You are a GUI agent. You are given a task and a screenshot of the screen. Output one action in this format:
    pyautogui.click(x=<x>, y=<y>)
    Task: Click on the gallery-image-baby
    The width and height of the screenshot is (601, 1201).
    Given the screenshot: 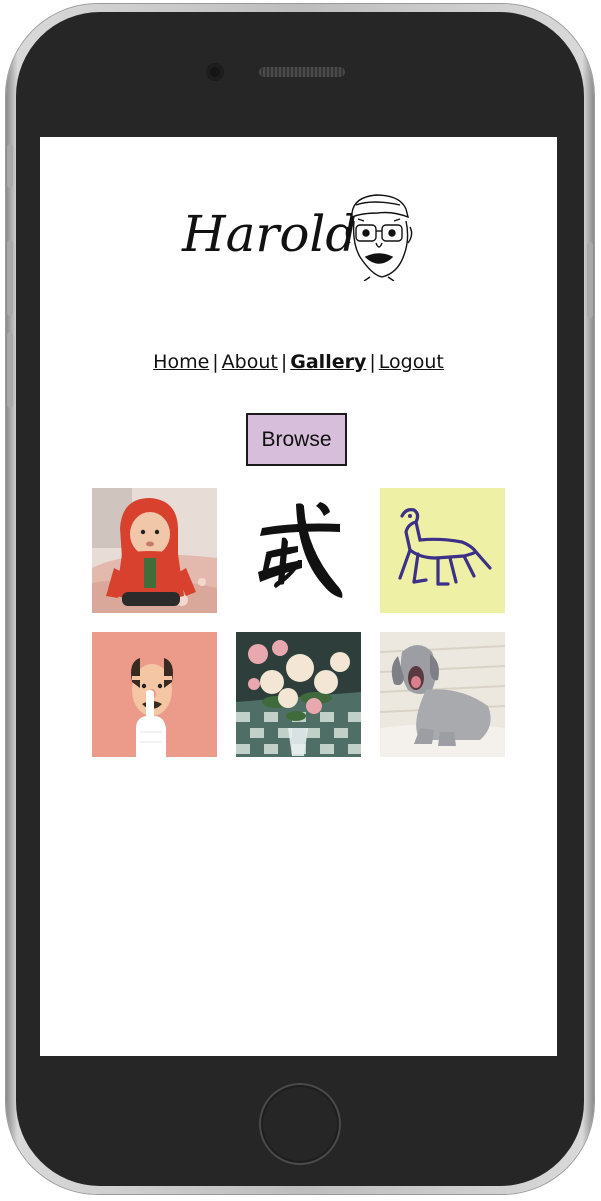 What is the action you would take?
    pyautogui.click(x=154, y=550)
    